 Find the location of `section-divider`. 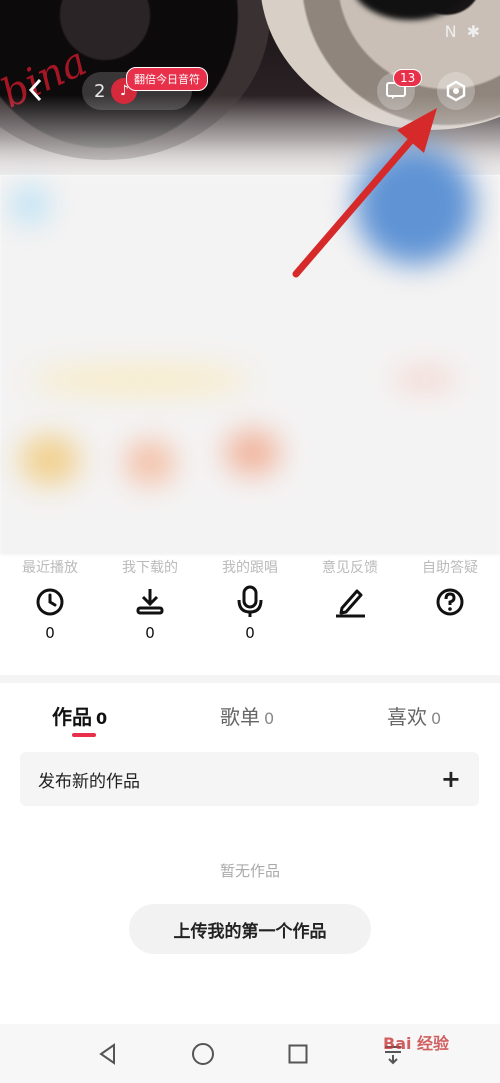

section-divider is located at coordinates (250, 679).